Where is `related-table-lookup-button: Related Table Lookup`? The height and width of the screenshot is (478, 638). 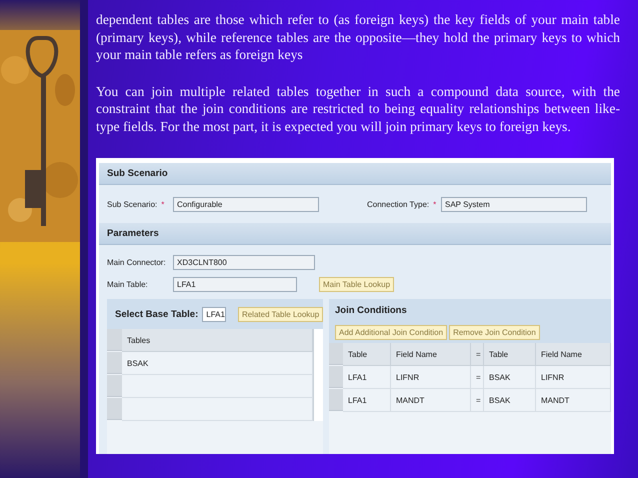
related-table-lookup-button: Related Table Lookup is located at coordinates (281, 314).